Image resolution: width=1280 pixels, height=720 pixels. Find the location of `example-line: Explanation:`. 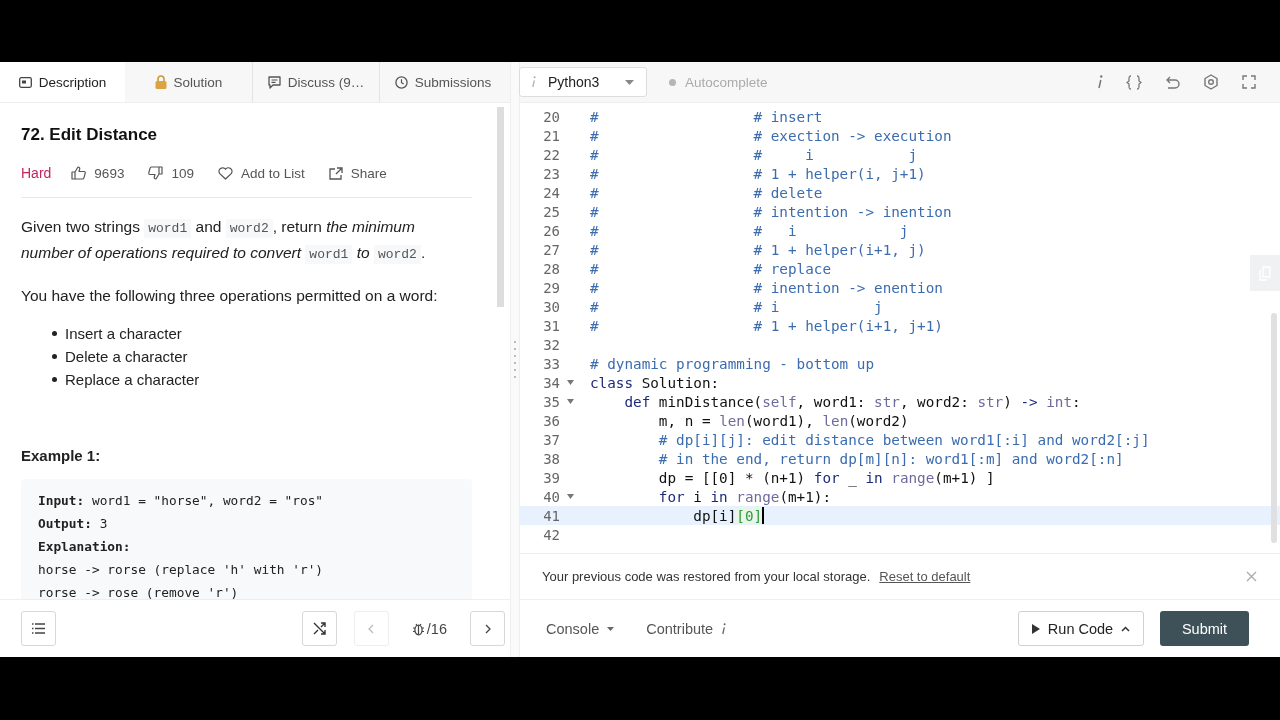

example-line: Explanation: is located at coordinates (85, 547).